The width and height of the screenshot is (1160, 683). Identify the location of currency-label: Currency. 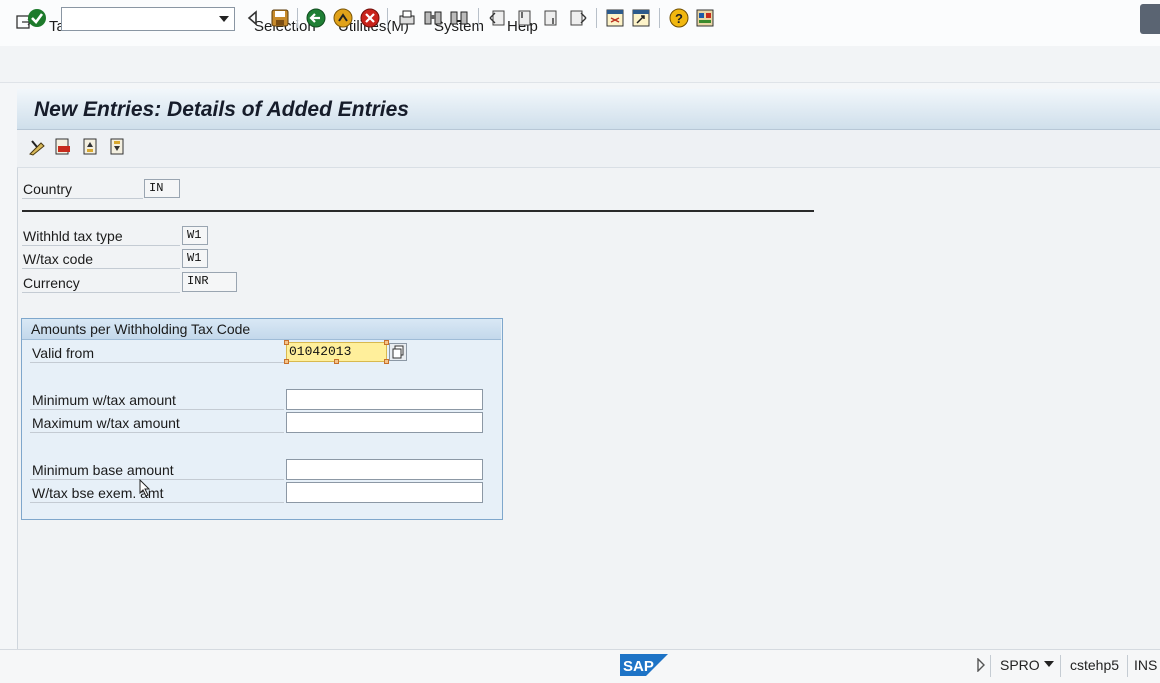
(51, 283).